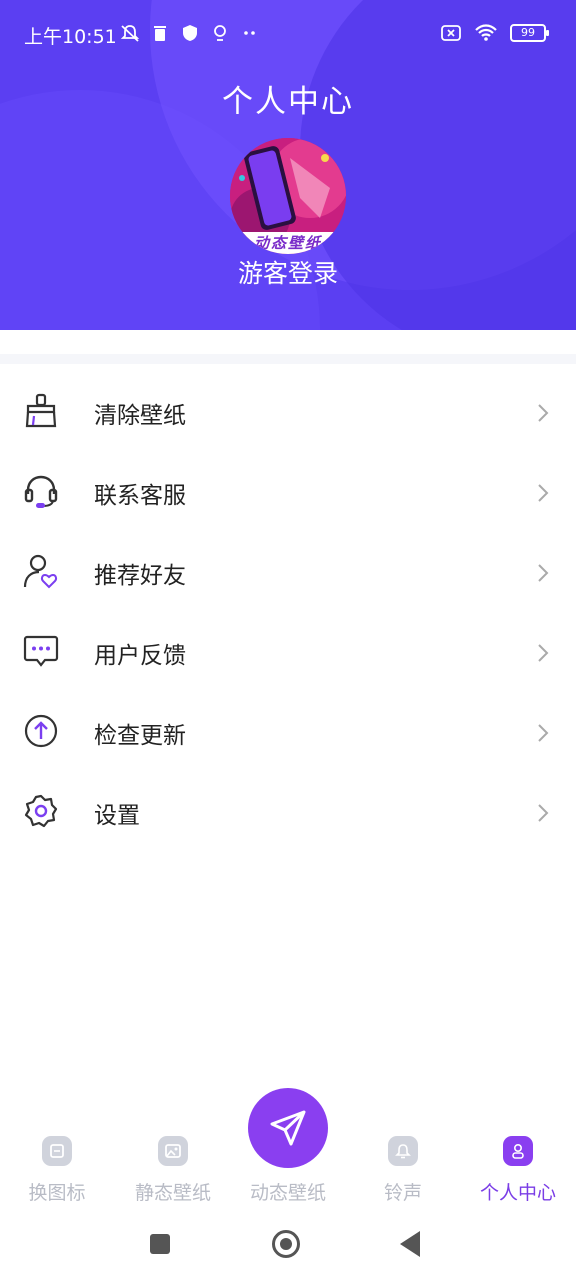 The image size is (576, 1280). What do you see at coordinates (40, 571) in the screenshot?
I see `user-heart-icon` at bounding box center [40, 571].